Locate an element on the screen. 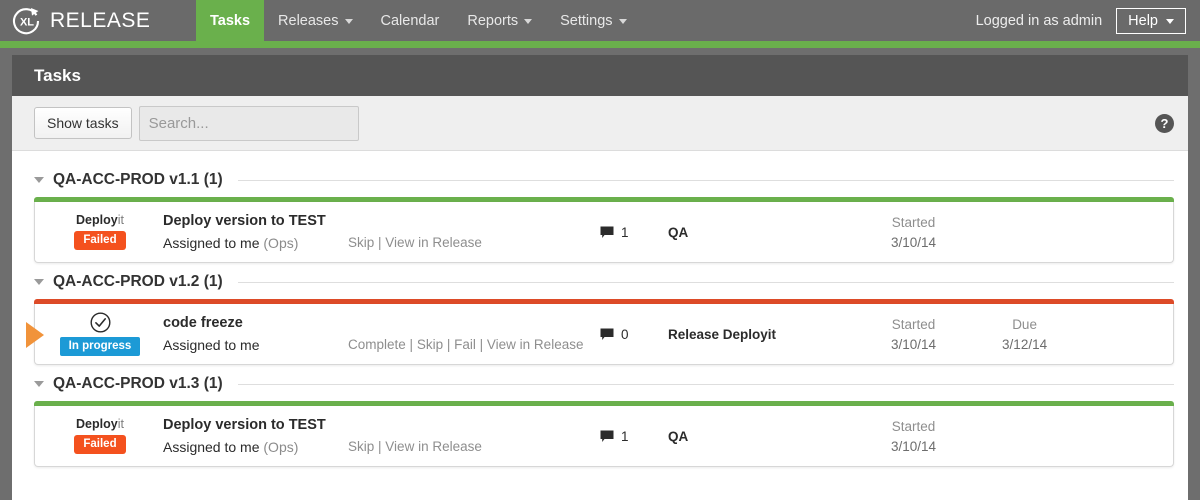 Image resolution: width=1200 pixels, height=500 pixels. task-date-due: Due 3/12/14 is located at coordinates (1024, 334).